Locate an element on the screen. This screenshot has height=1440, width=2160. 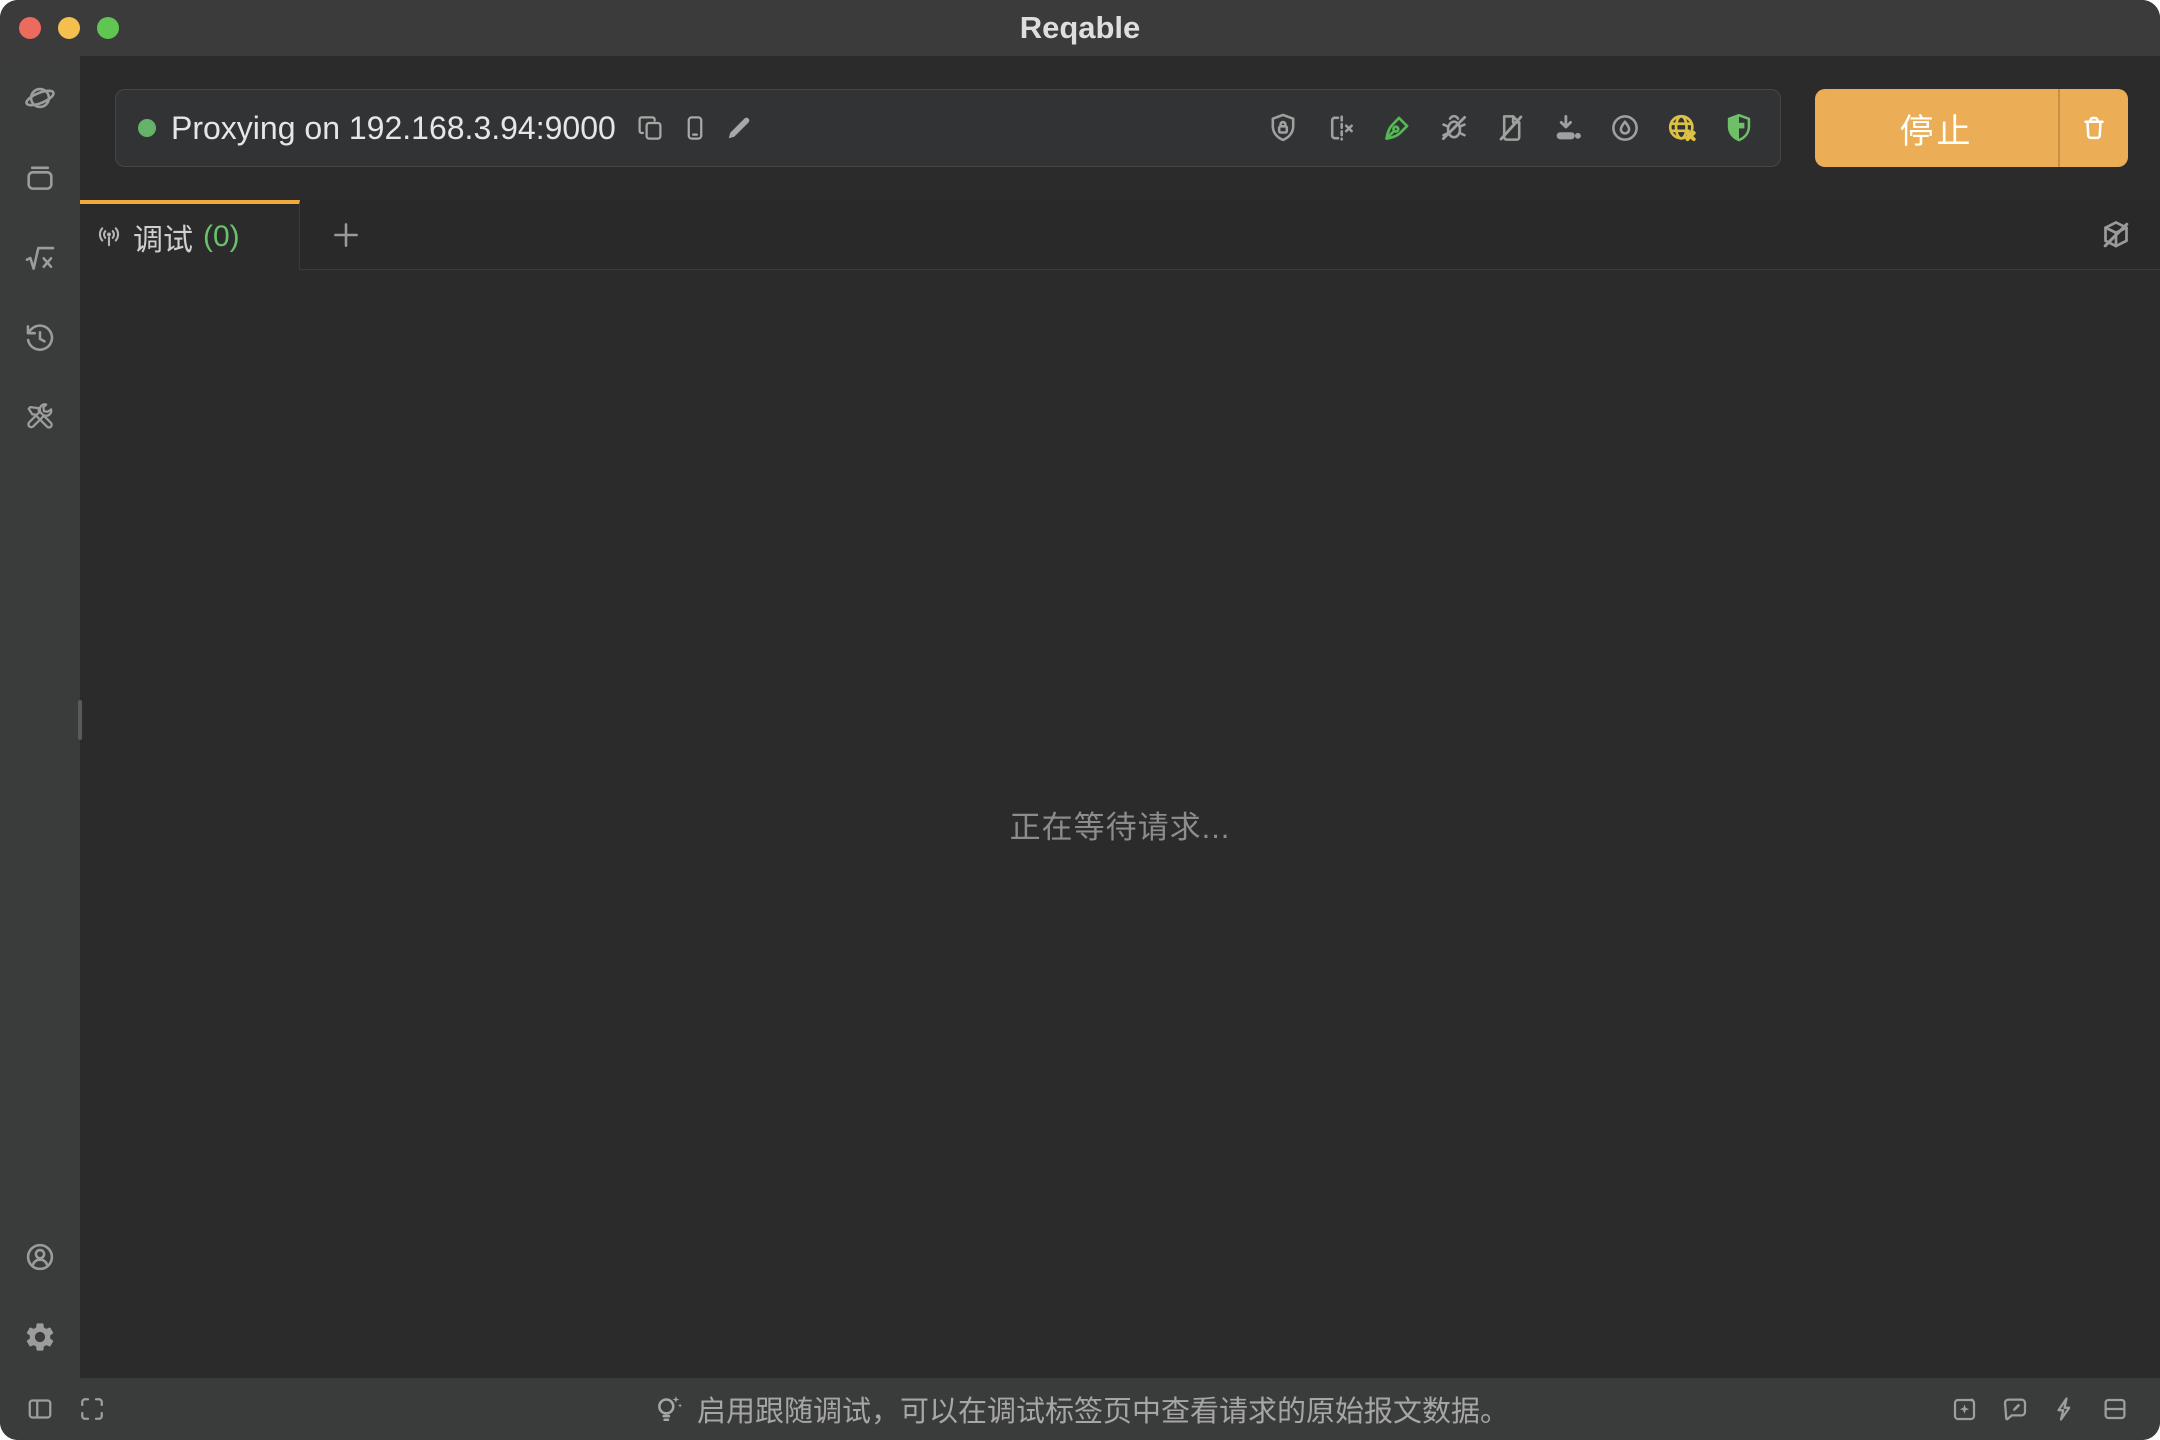
debug-bug-off-icon is located at coordinates (1454, 128).